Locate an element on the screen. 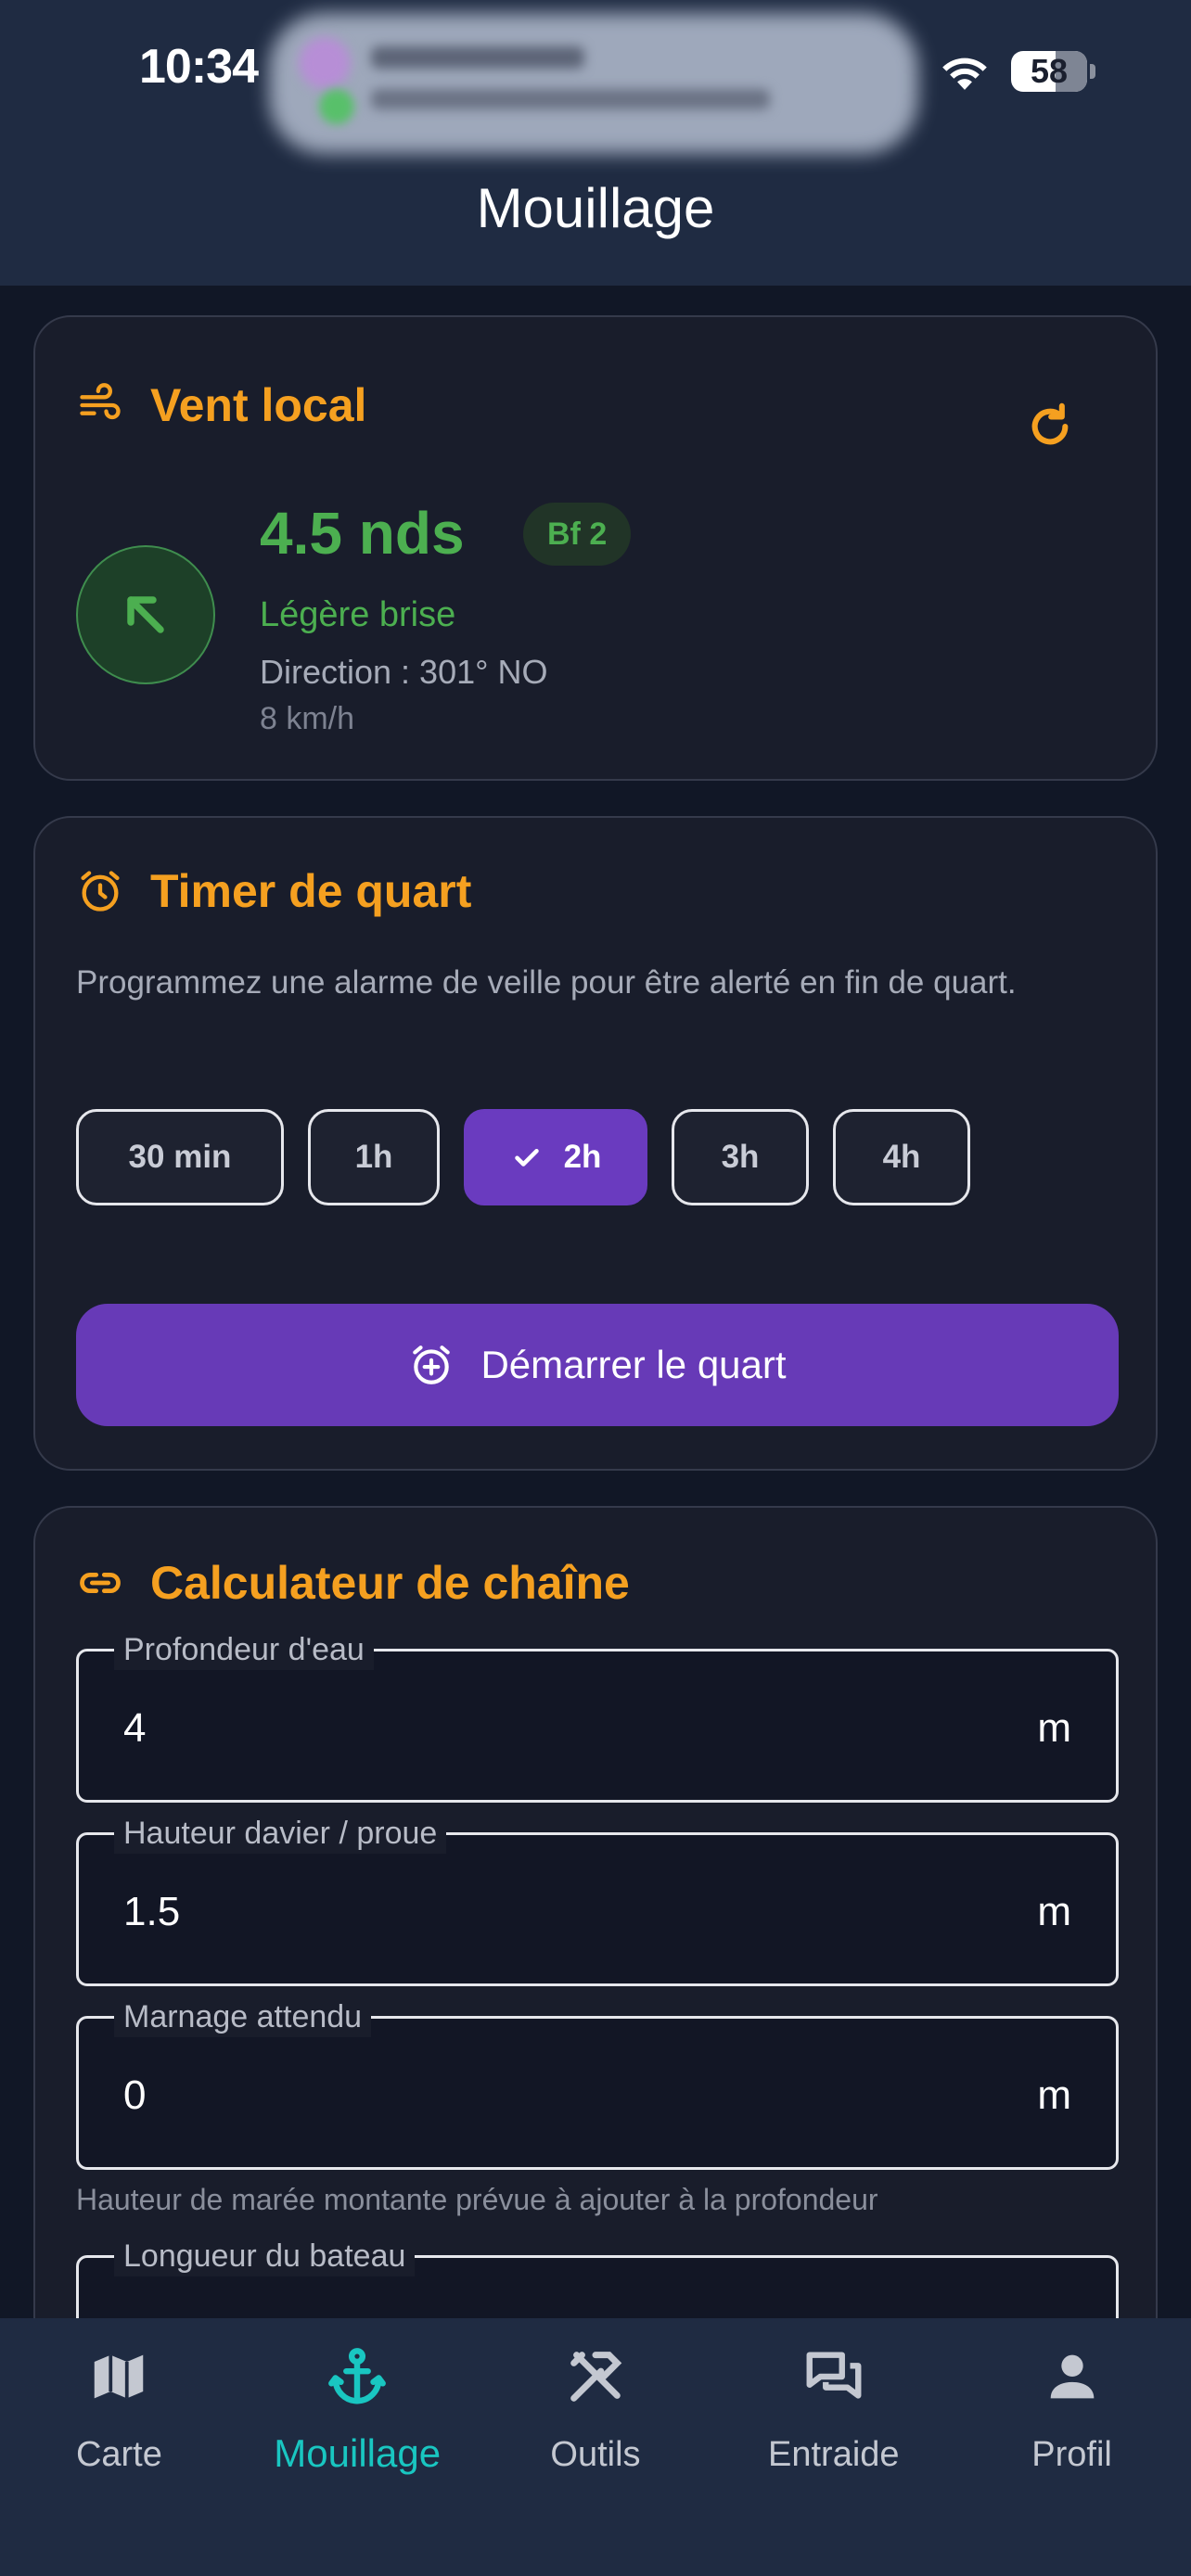 This screenshot has width=1191, height=2576. nav-label: Profil is located at coordinates (1071, 2454).